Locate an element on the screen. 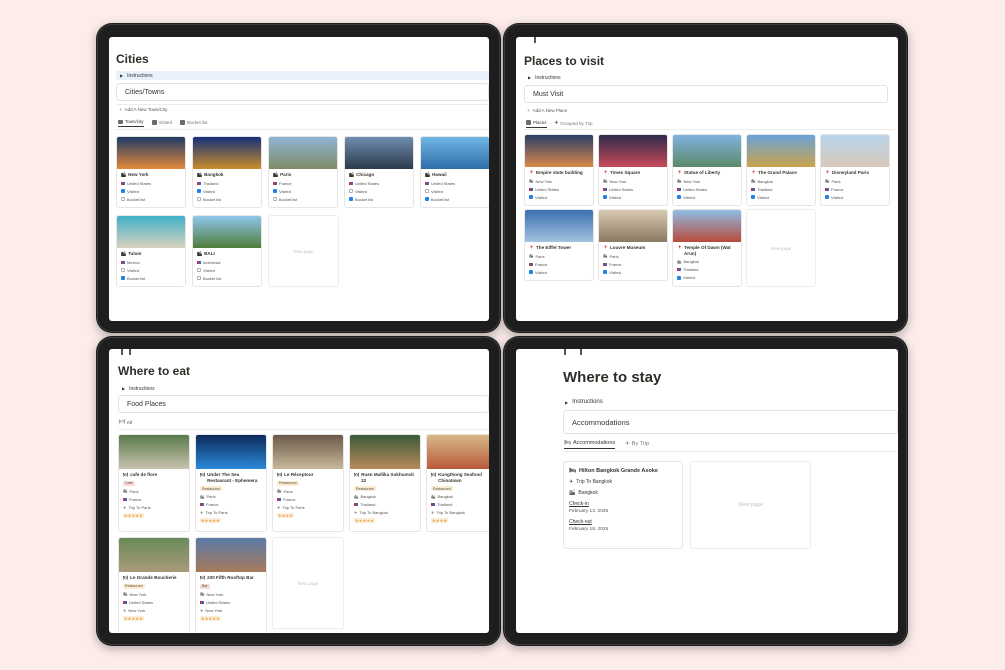  tab-town-city: Town/city is located at coordinates (131, 123).